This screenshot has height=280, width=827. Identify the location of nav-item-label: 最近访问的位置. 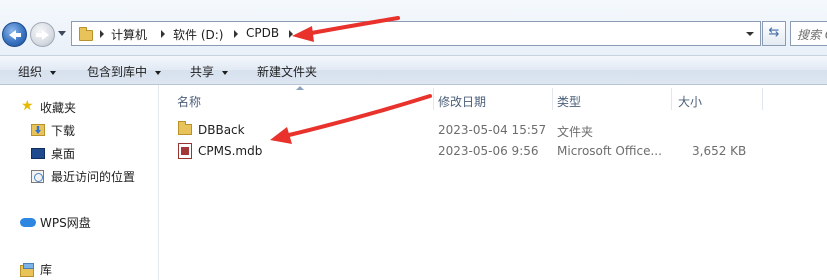
(93, 177).